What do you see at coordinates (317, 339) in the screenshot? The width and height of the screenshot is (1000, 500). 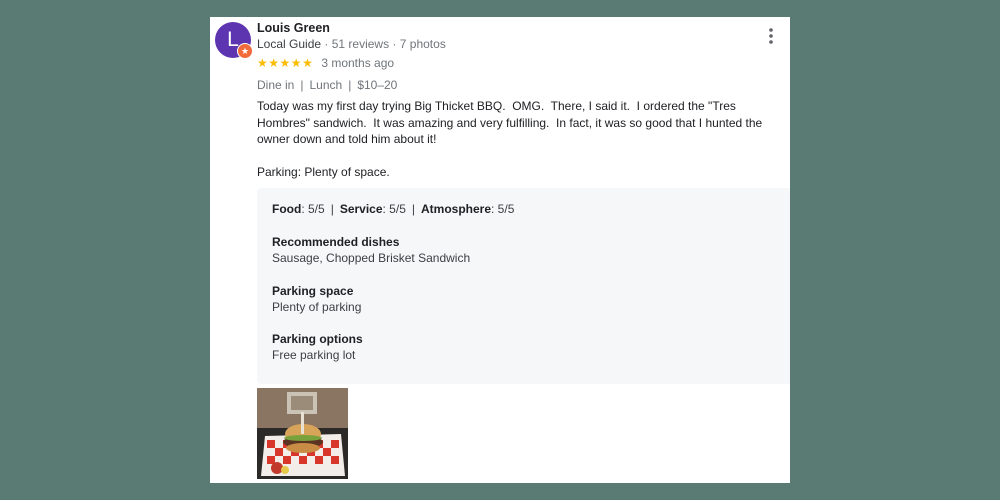 I see `parking-options-title: Parking options` at bounding box center [317, 339].